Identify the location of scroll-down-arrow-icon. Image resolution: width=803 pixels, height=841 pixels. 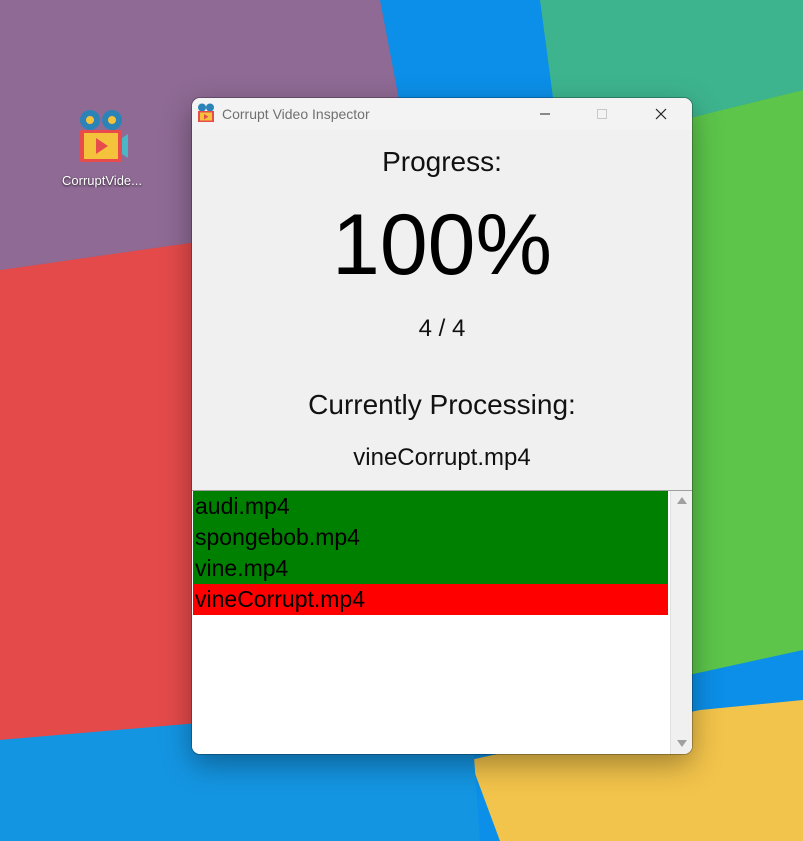
(682, 744).